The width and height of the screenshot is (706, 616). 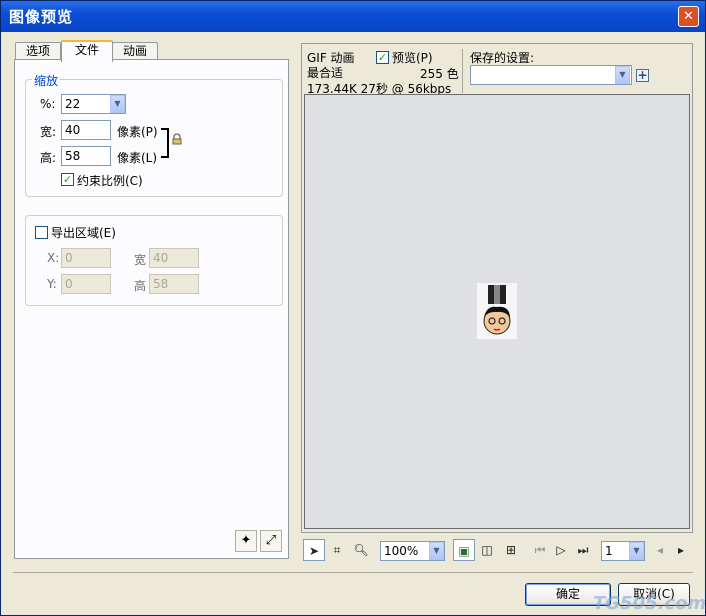 What do you see at coordinates (53, 258) in the screenshot?
I see `x-label: X:` at bounding box center [53, 258].